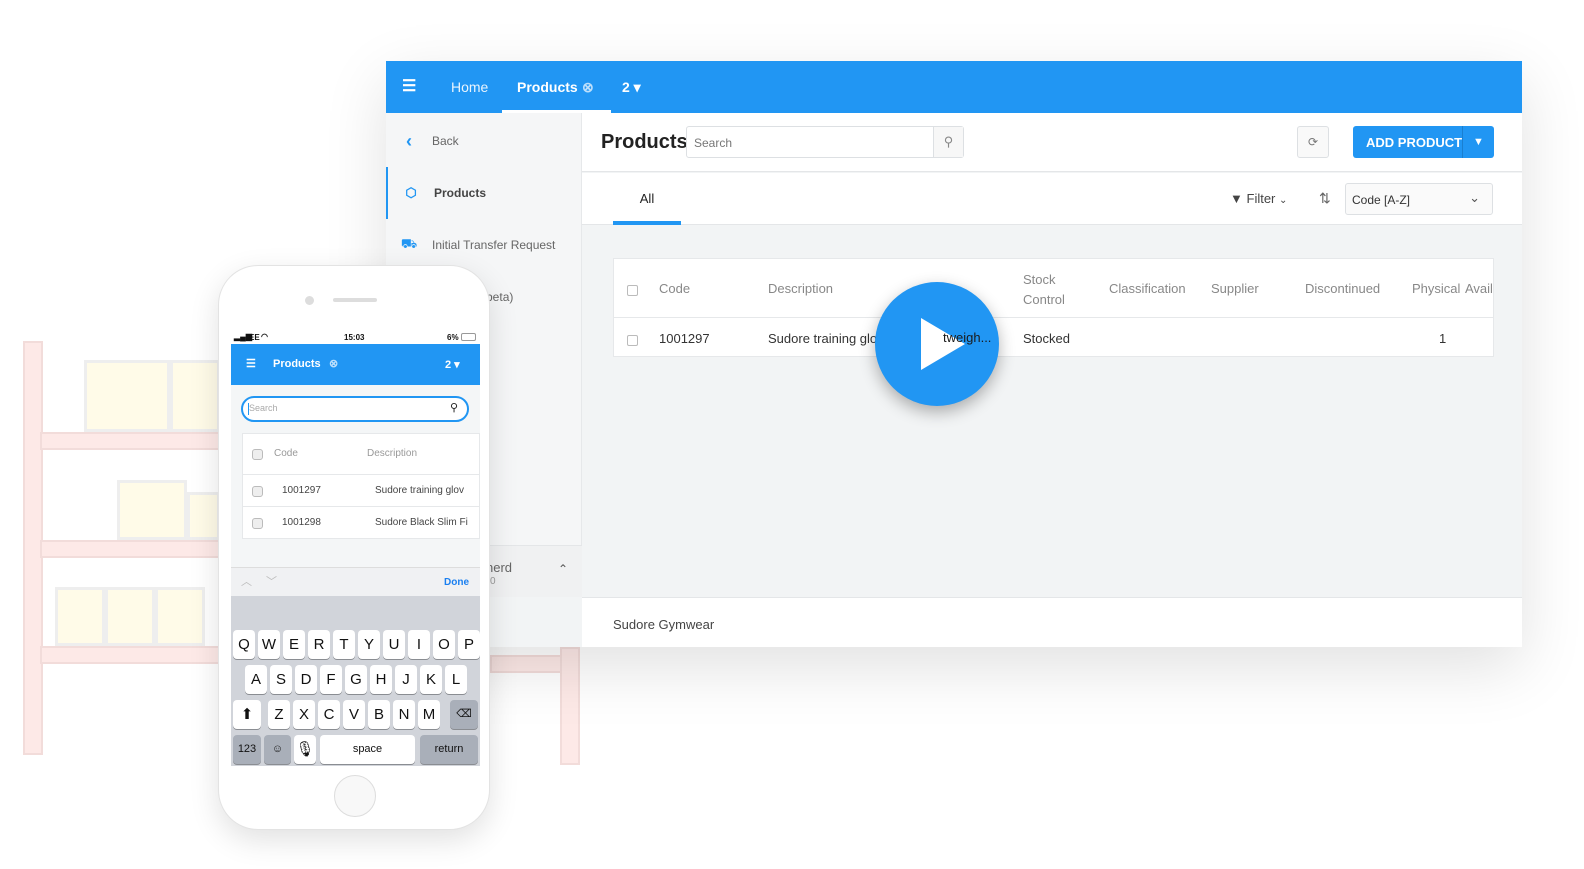 This screenshot has width=1584, height=869. What do you see at coordinates (449, 749) in the screenshot?
I see `return-key: return` at bounding box center [449, 749].